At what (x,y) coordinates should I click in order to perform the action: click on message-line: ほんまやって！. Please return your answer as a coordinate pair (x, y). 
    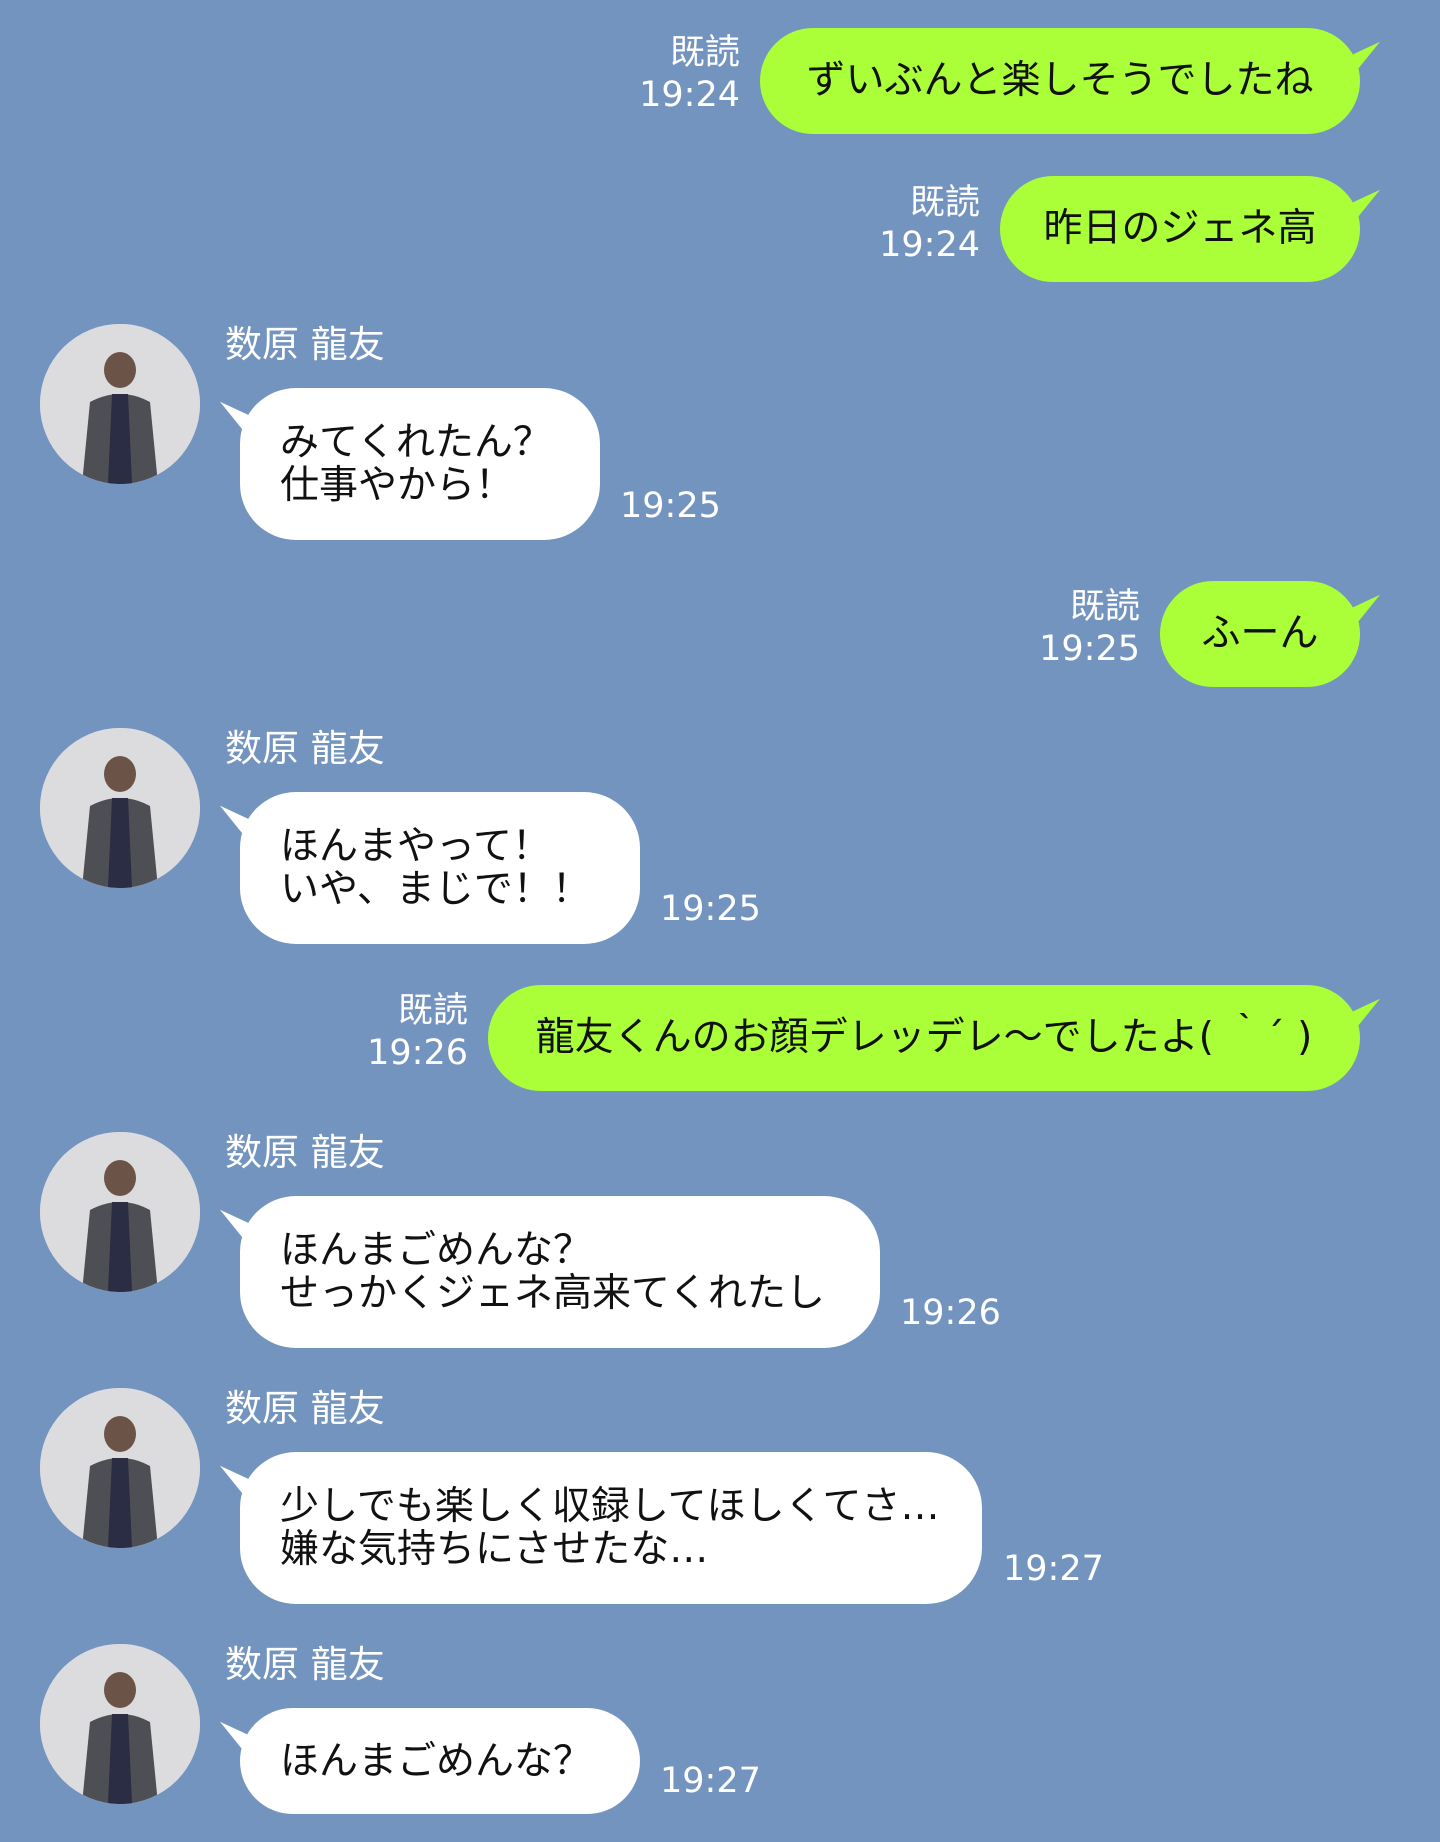
    Looking at the image, I should click on (416, 846).